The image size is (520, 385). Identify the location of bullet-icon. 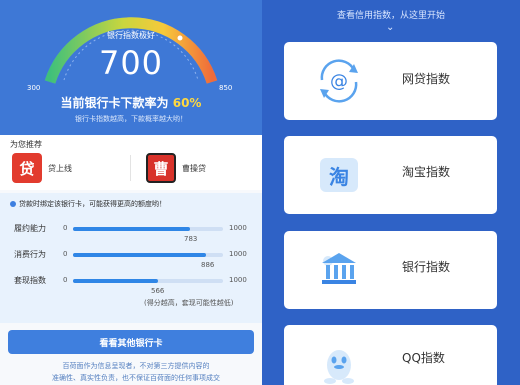
(13, 204).